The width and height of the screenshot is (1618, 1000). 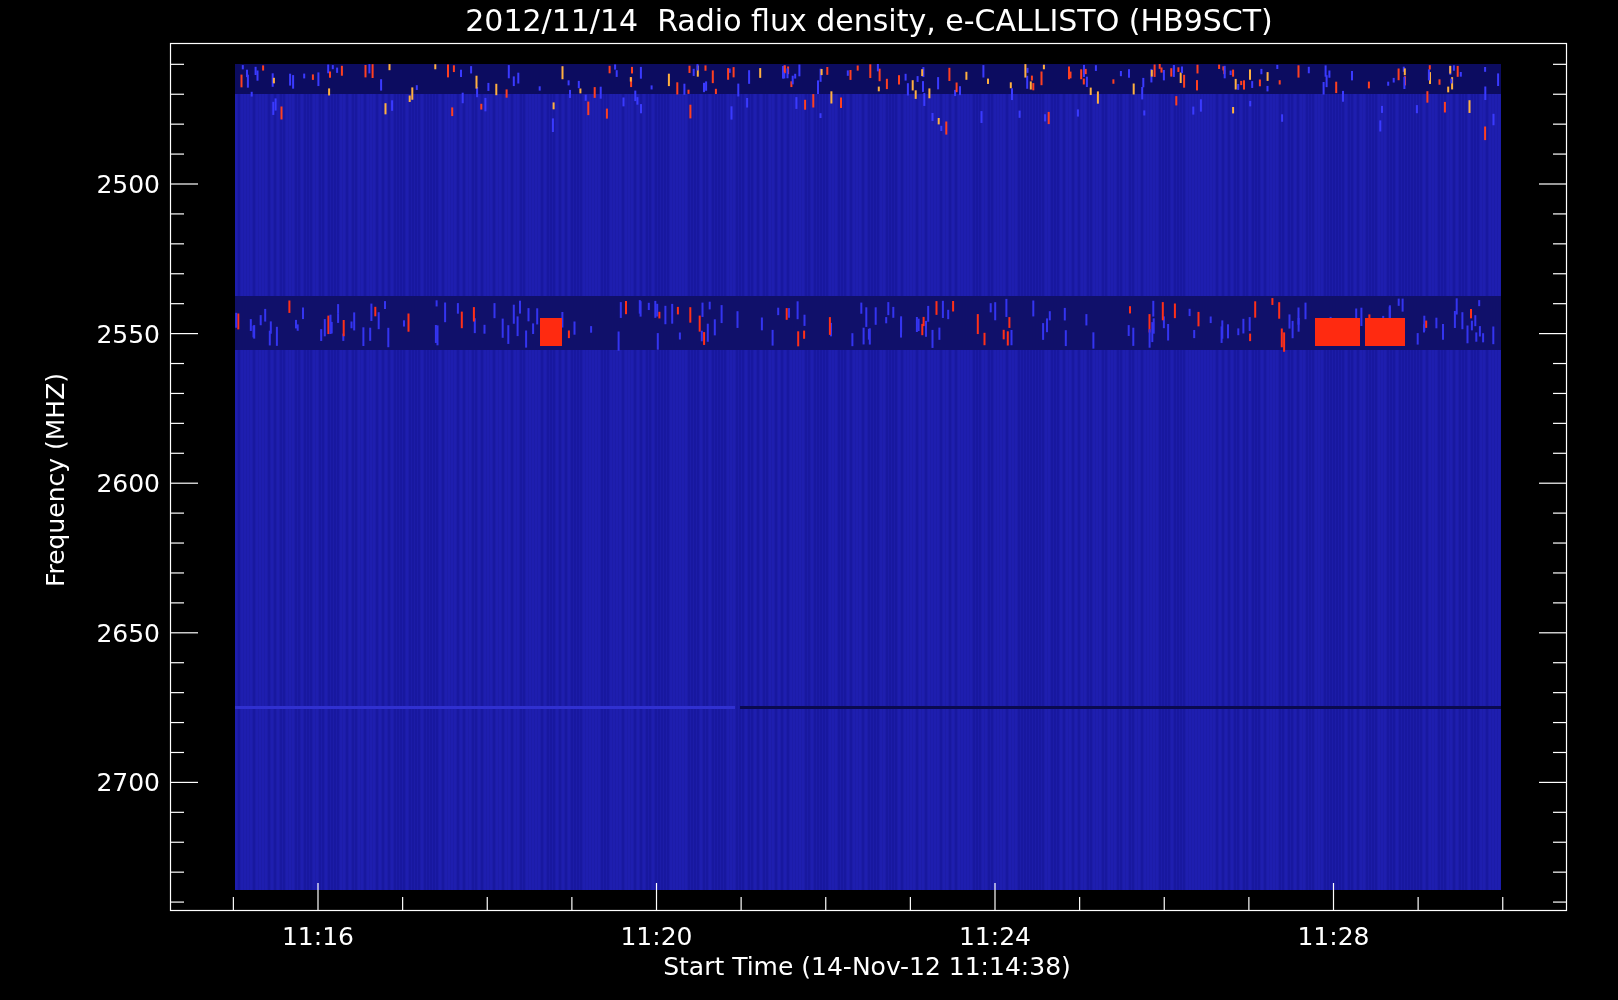 What do you see at coordinates (869, 20) in the screenshot?
I see `chart-title: 2012/11/14 Radio flux density, e-CALLISTO (HB9SCT)` at bounding box center [869, 20].